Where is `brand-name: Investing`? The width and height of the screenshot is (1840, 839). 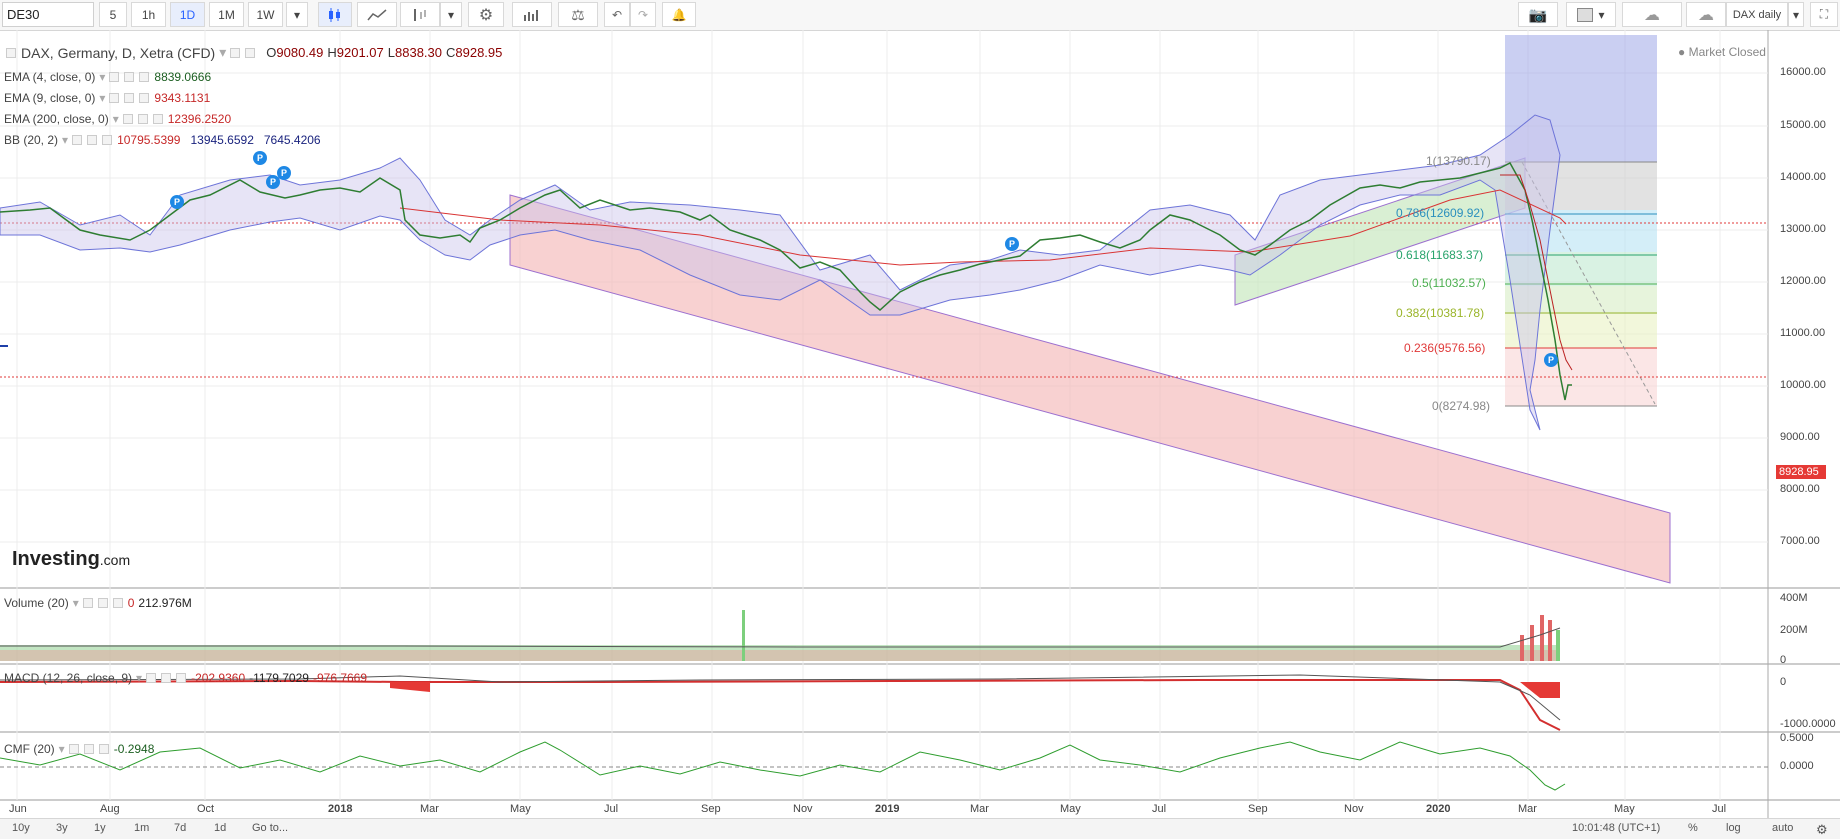
brand-name: Investing is located at coordinates (56, 559).